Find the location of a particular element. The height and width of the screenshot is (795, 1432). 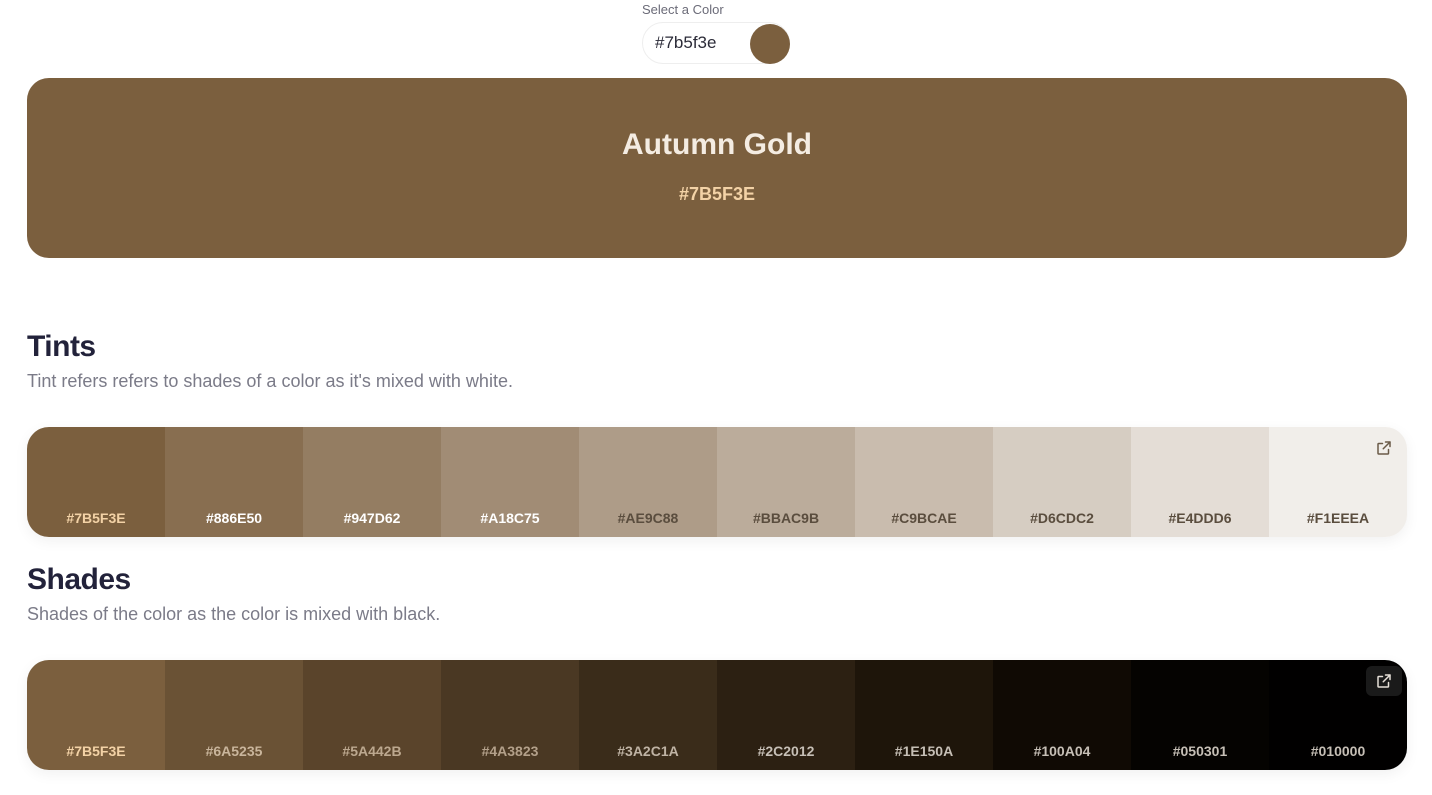

shades-swatch: #100A04 is located at coordinates (1062, 715).